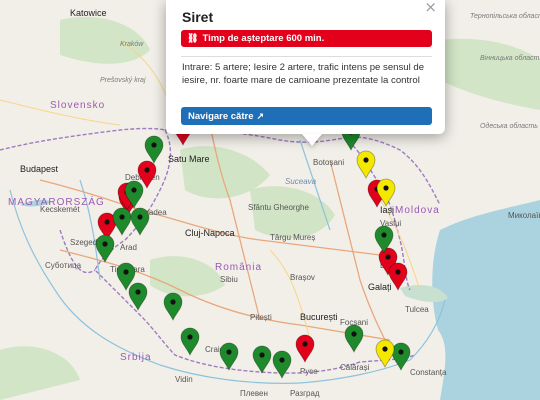 This screenshot has height=400, width=540. What do you see at coordinates (387, 210) in the screenshot?
I see `svg-text: Iași` at bounding box center [387, 210].